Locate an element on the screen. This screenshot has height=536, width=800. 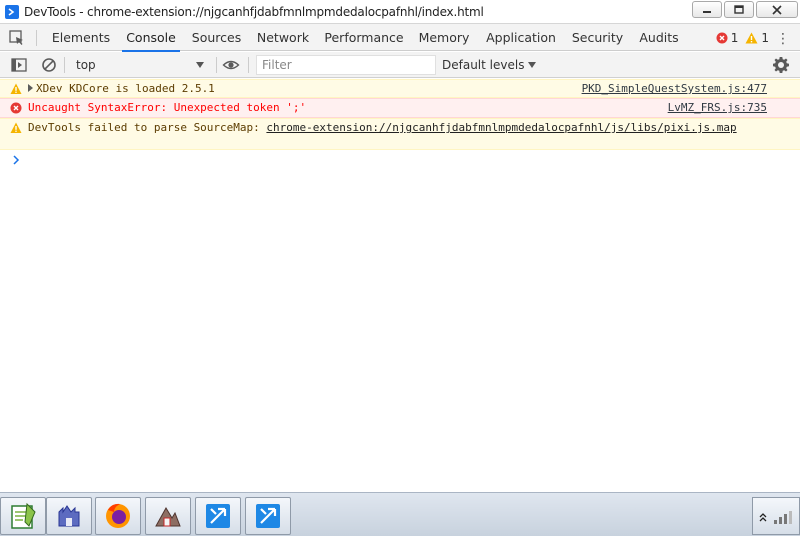
tab-memory: Memory is located at coordinates (444, 37).